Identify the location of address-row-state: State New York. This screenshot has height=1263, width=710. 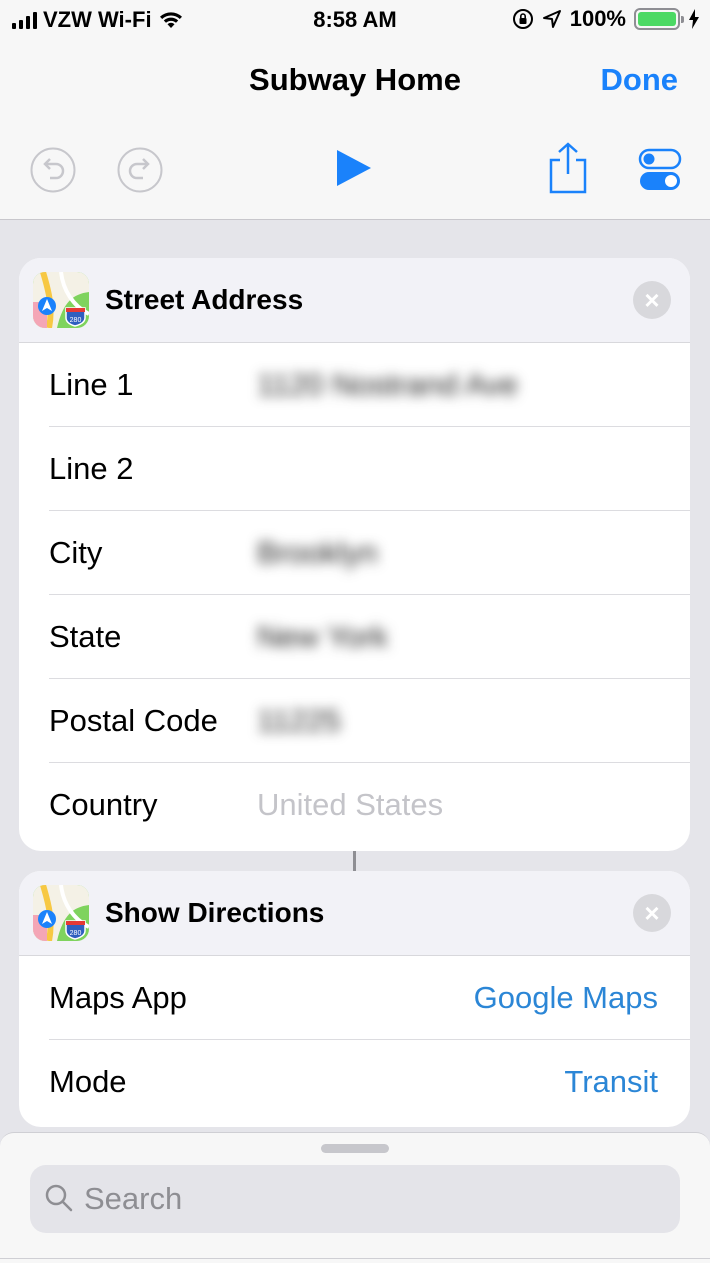
(354, 637).